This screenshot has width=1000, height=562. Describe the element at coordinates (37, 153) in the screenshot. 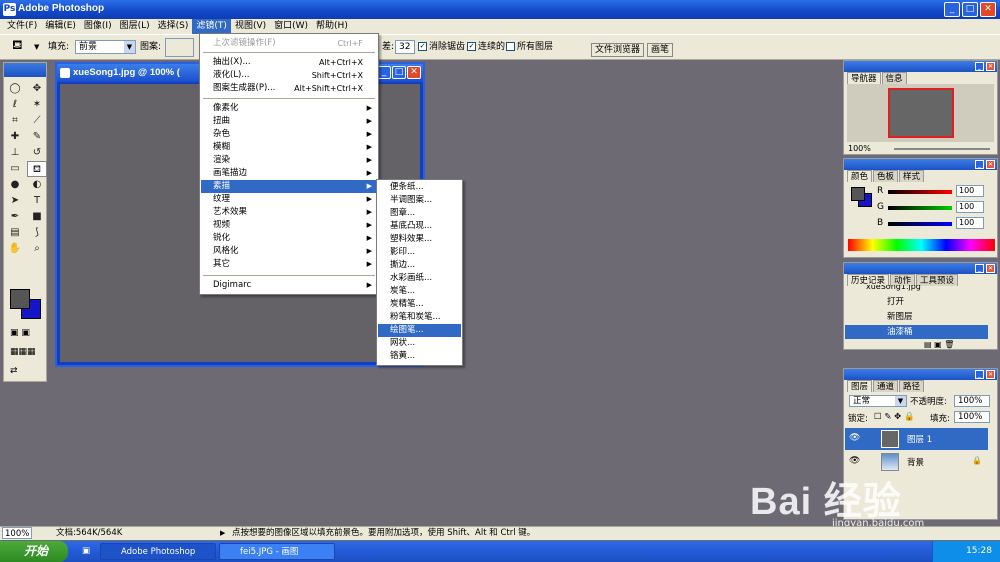

I see `history-brush-icon: ↺` at that location.